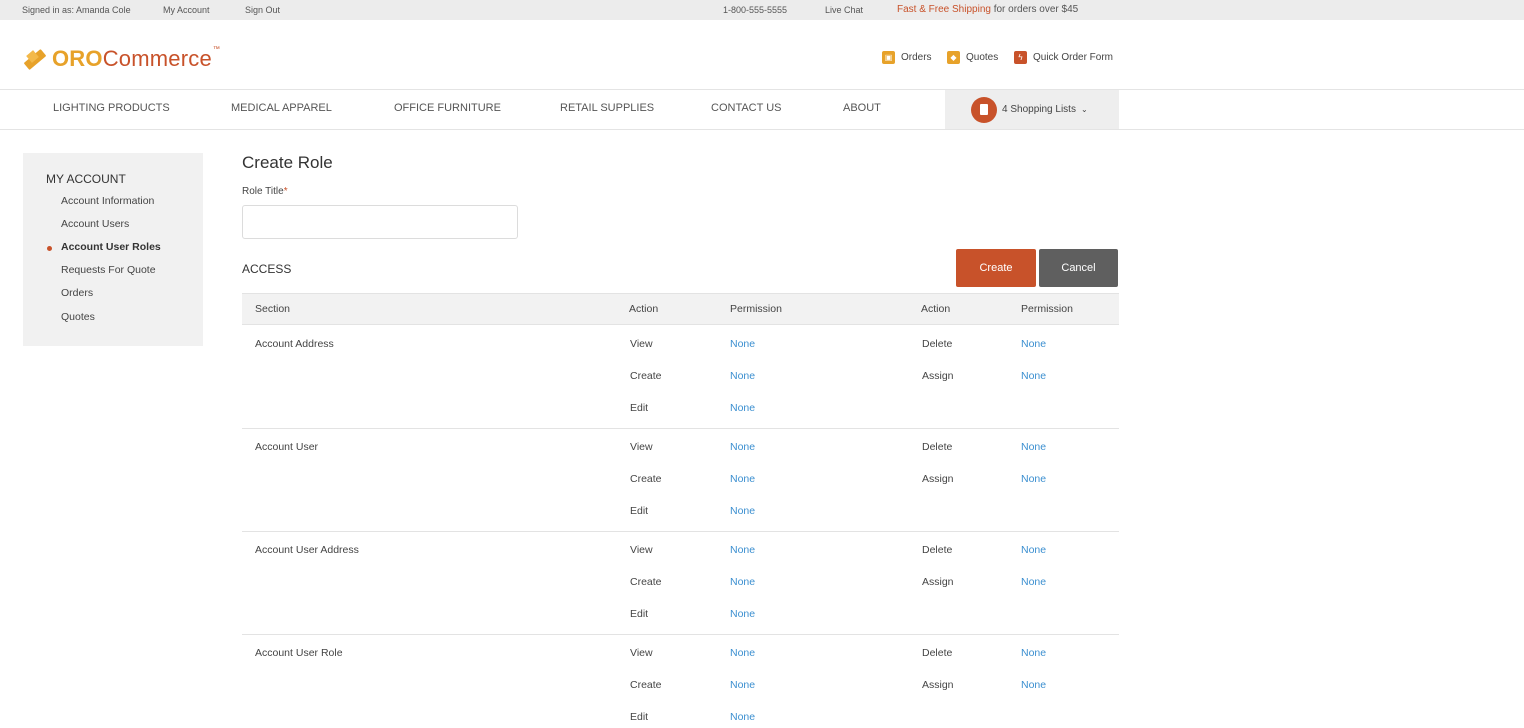 This screenshot has width=1524, height=728. I want to click on section-name: Account User Address, so click(307, 550).